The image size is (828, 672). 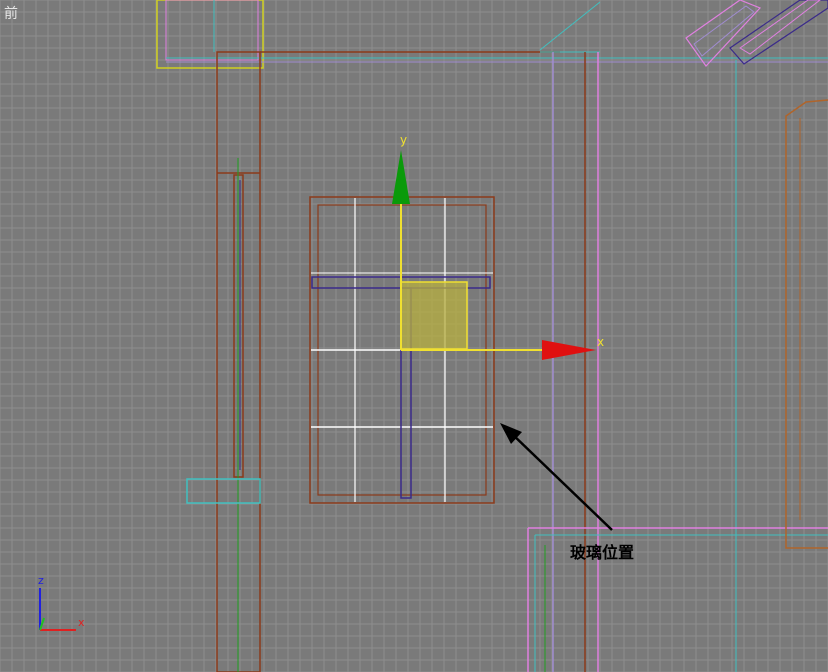 I want to click on tripod-z-label: z, so click(x=41, y=580).